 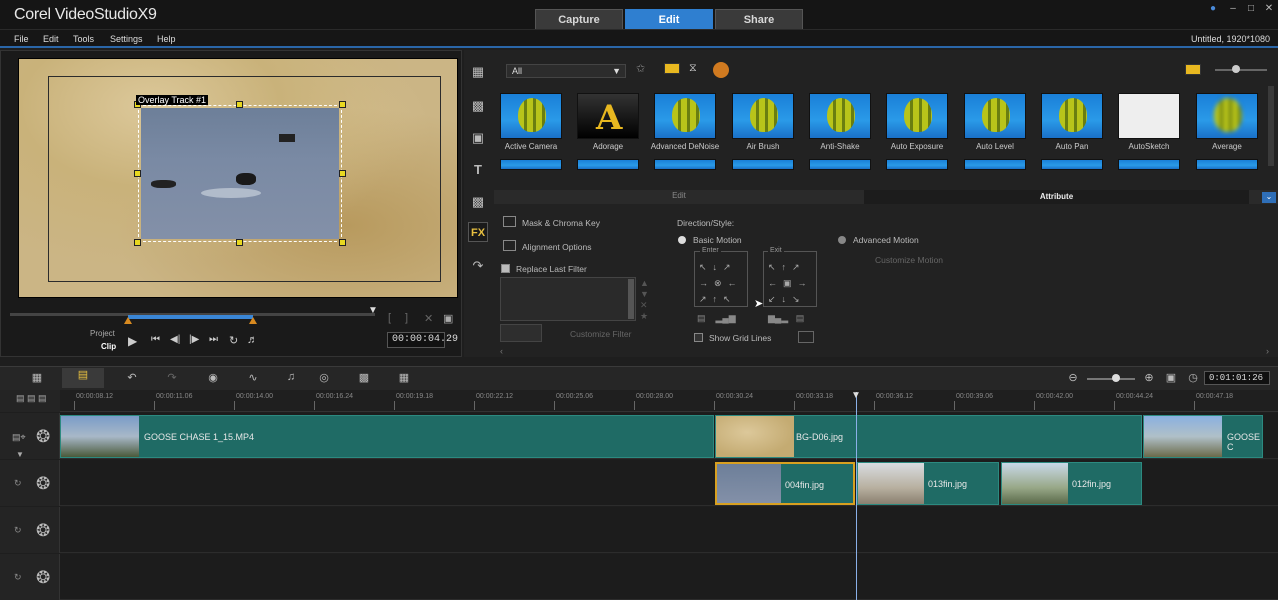 What do you see at coordinates (556, 247) in the screenshot?
I see `alignment-options-button: Alignment Options` at bounding box center [556, 247].